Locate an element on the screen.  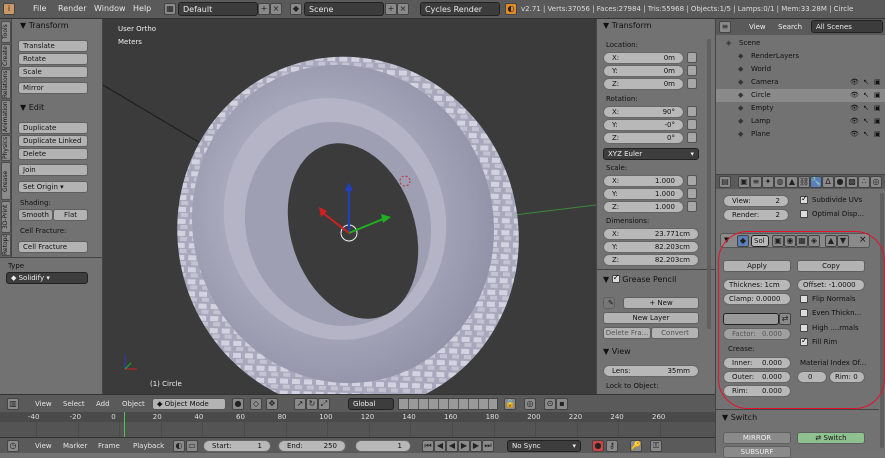
tab-relations: Relations is located at coordinates (6, 84).